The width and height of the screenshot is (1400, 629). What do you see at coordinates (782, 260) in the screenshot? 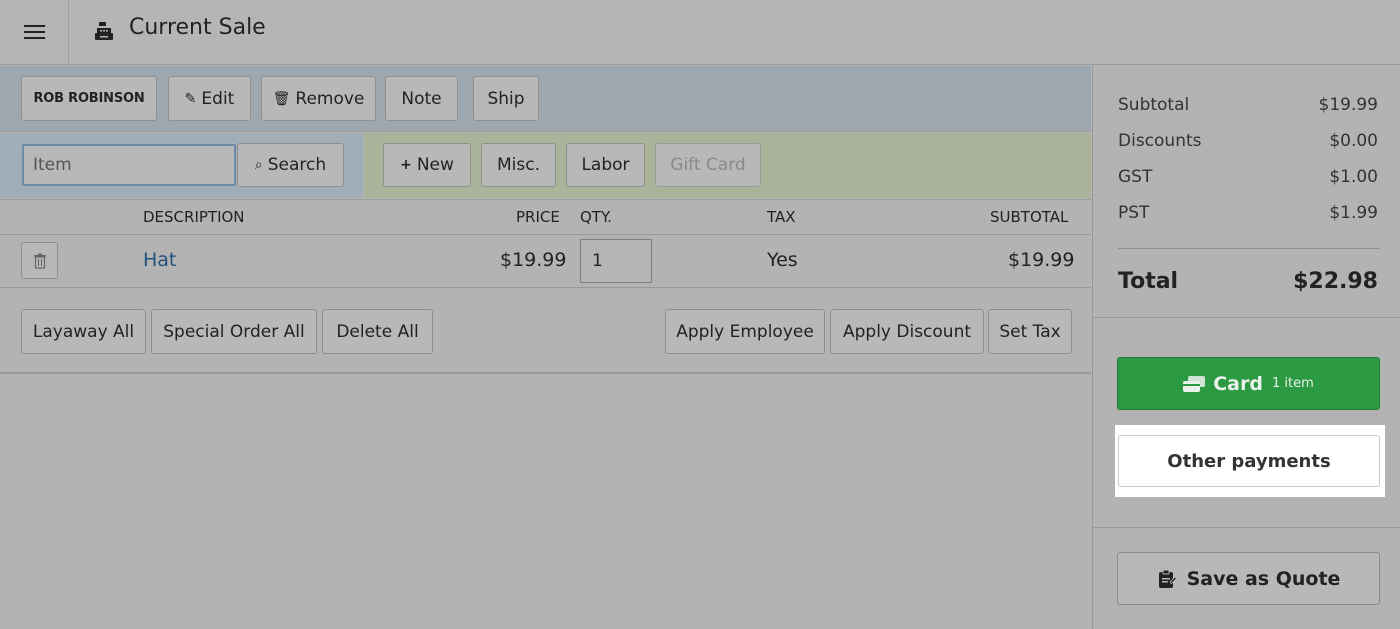
I see `item-tax: Yes` at bounding box center [782, 260].